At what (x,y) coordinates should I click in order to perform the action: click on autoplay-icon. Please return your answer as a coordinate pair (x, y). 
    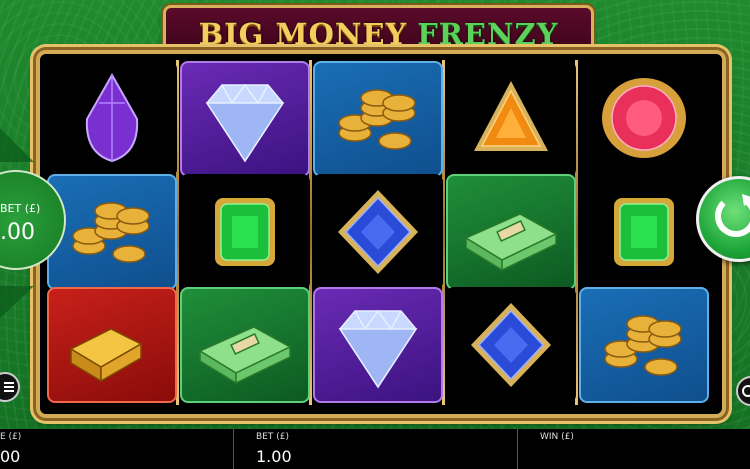
    Looking at the image, I should click on (746, 391).